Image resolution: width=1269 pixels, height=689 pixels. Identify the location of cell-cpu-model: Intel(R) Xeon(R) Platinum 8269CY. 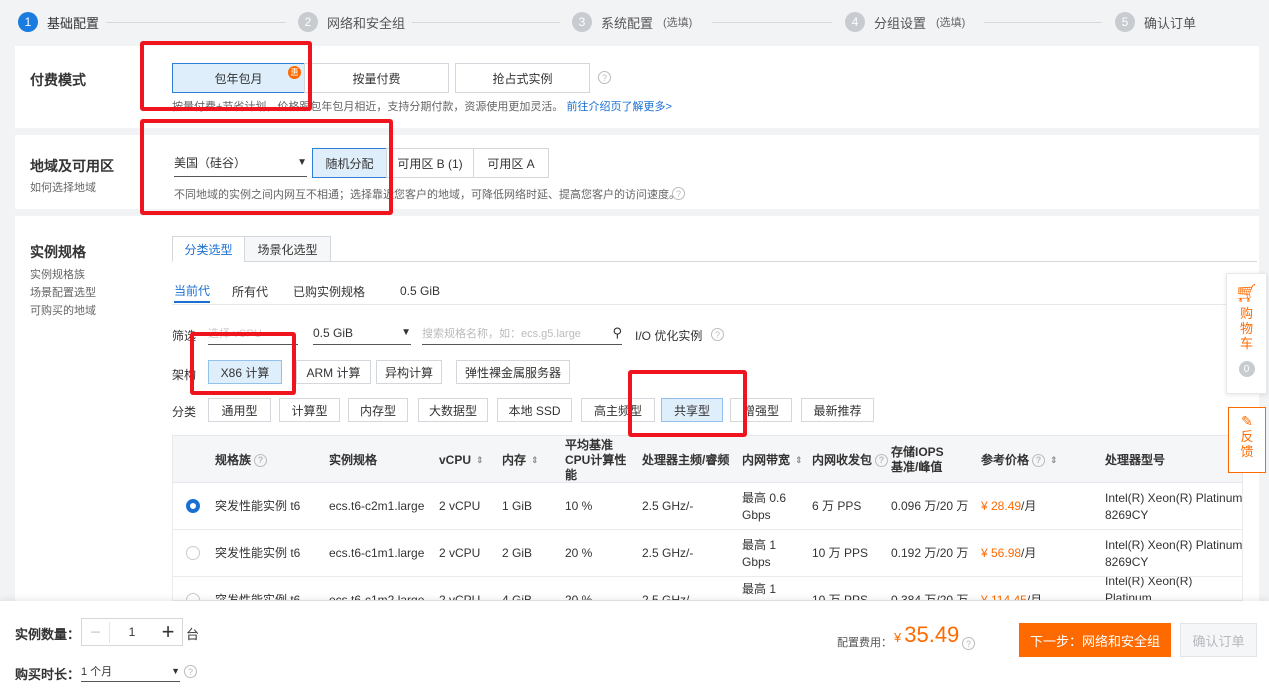
(1174, 553).